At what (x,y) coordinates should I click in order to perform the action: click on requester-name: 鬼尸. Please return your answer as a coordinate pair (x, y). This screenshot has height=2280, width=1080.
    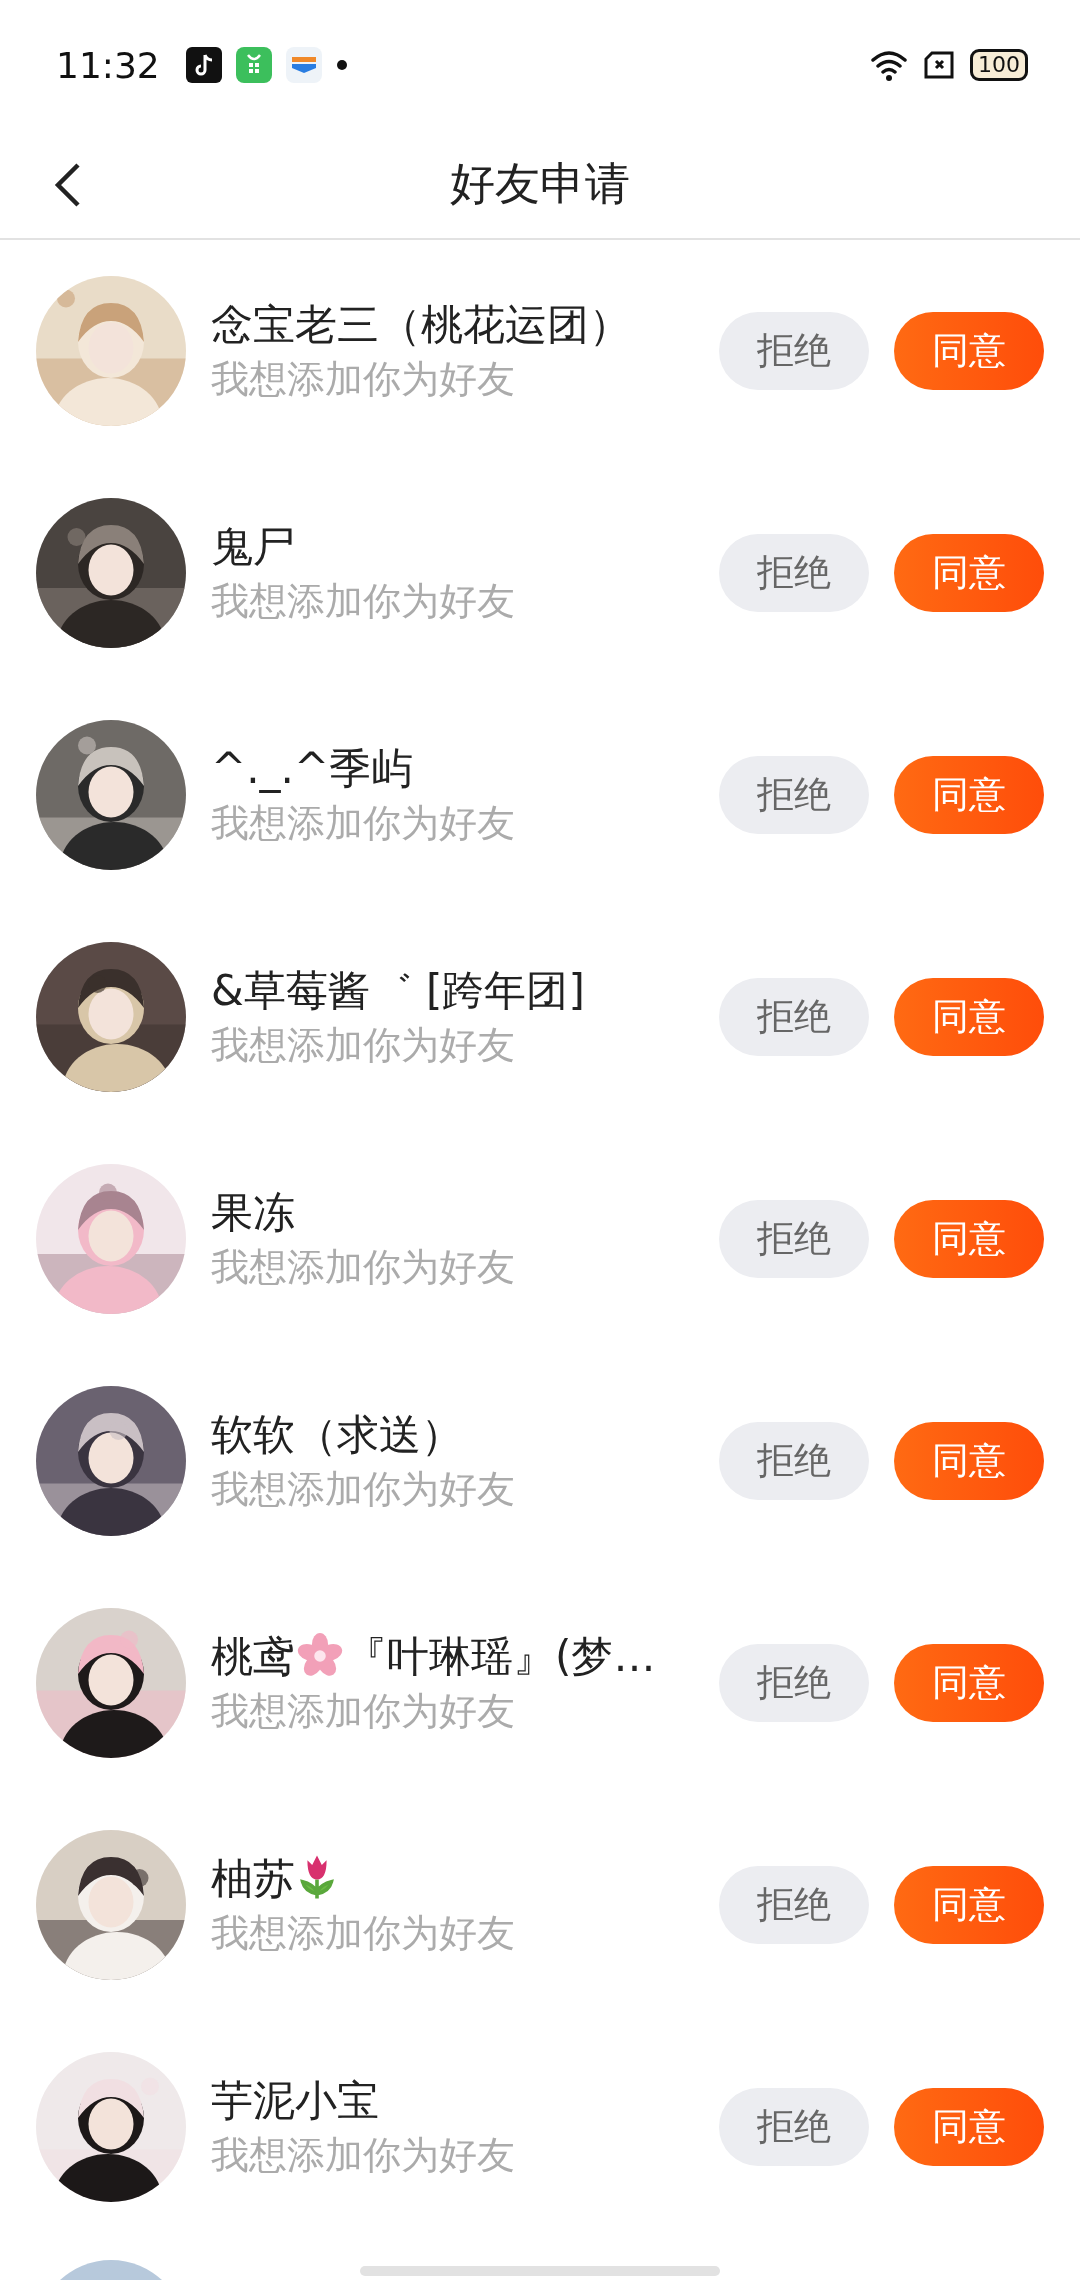
    Looking at the image, I should click on (253, 547).